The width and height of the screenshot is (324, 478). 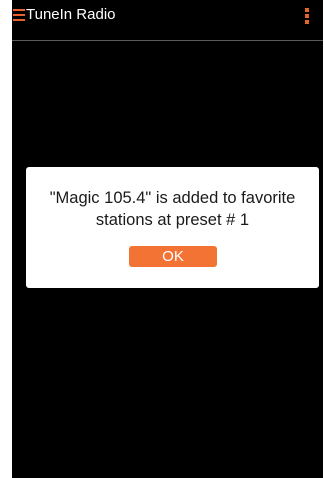 I want to click on overflow-menu-icon, so click(x=307, y=16).